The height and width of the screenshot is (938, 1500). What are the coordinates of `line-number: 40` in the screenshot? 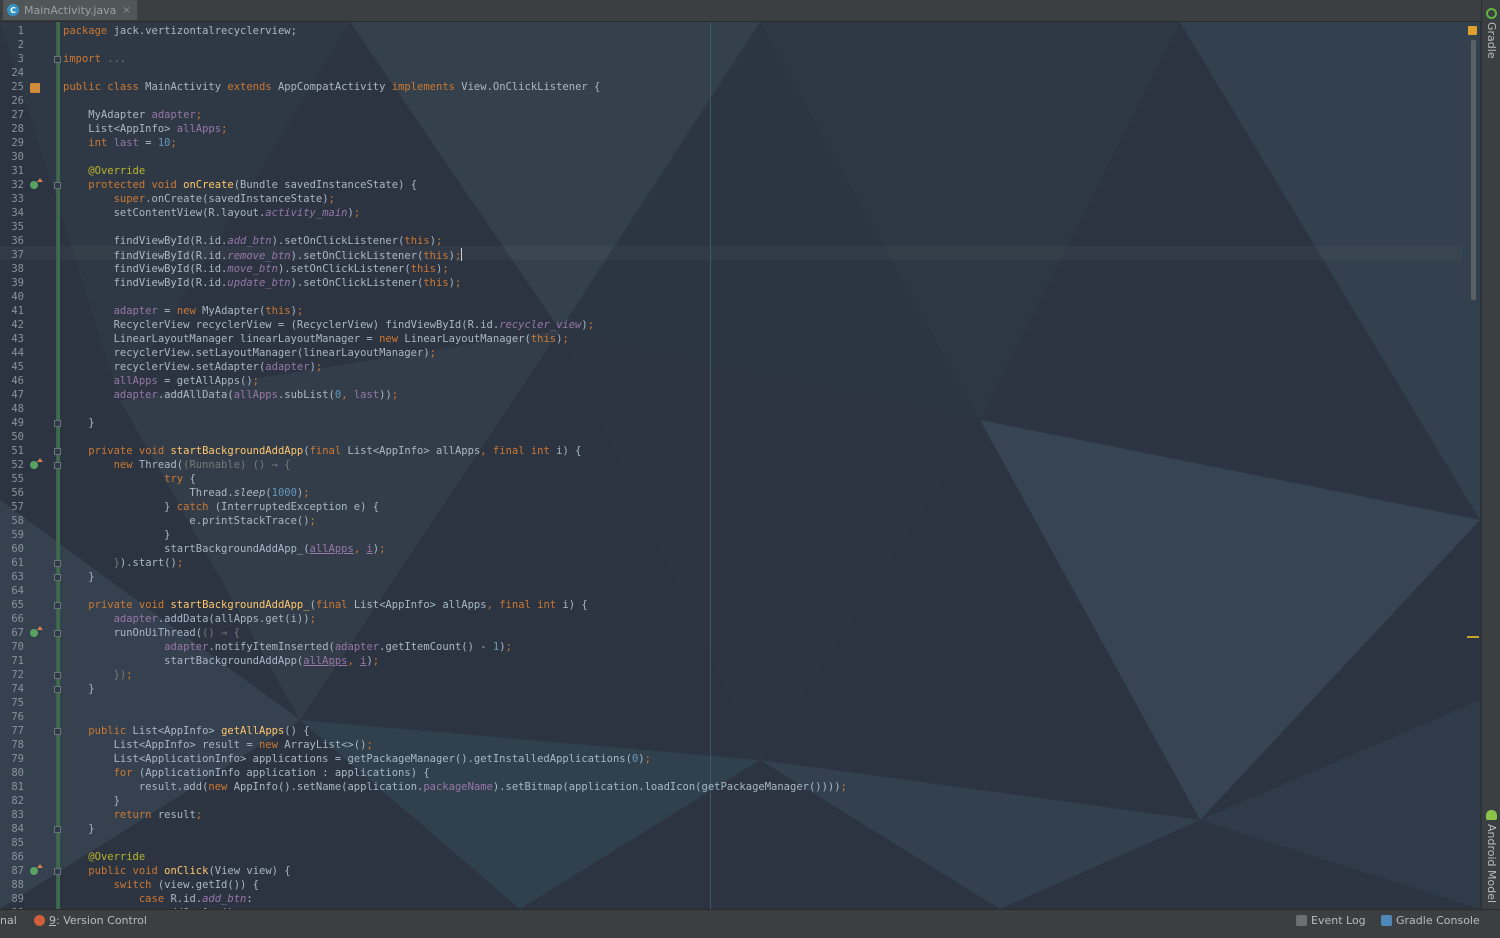 It's located at (12, 297).